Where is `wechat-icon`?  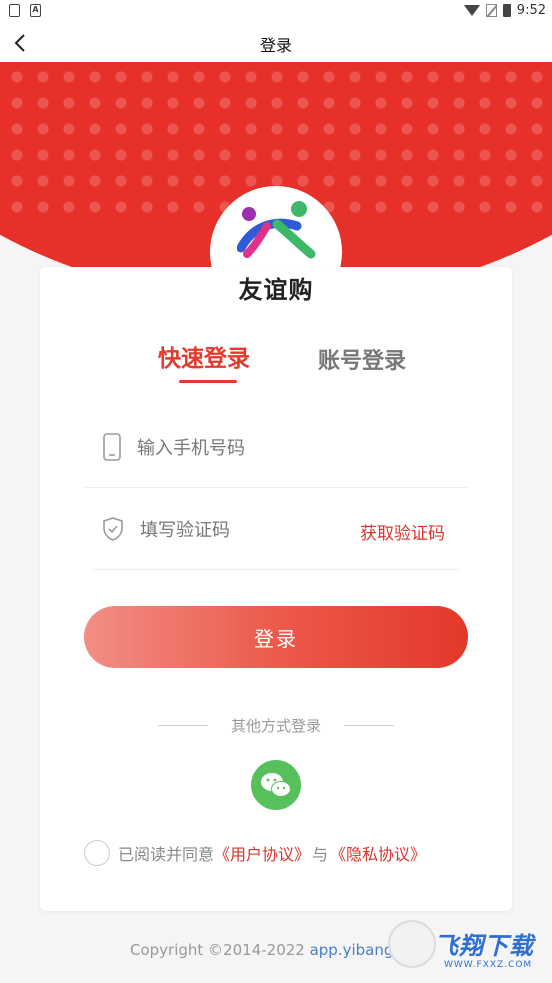
wechat-icon is located at coordinates (276, 785).